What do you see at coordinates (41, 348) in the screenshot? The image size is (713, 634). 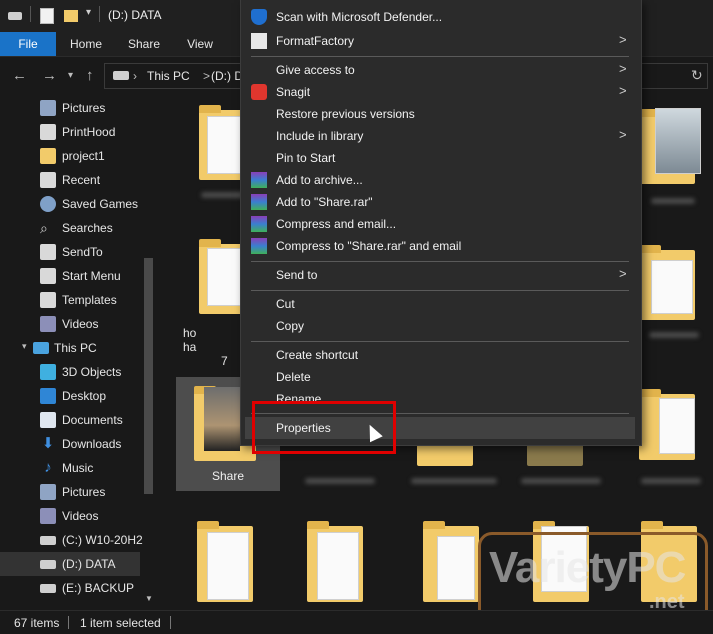 I see `computer-icon` at bounding box center [41, 348].